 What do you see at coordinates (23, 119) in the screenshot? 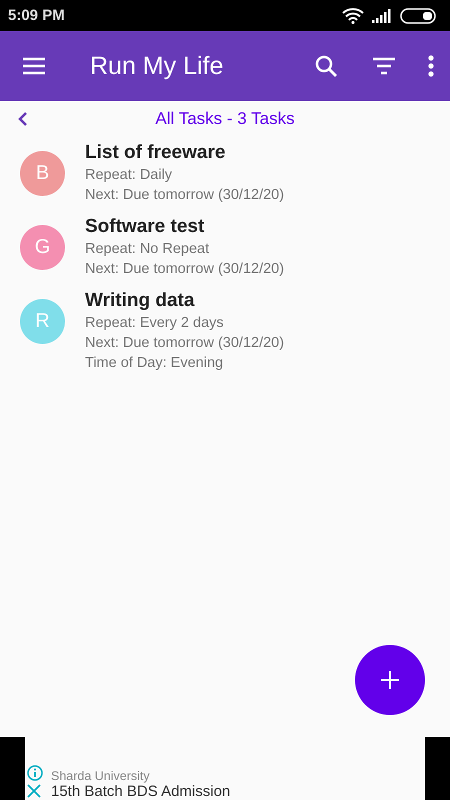
I see `chevron-left-icon` at bounding box center [23, 119].